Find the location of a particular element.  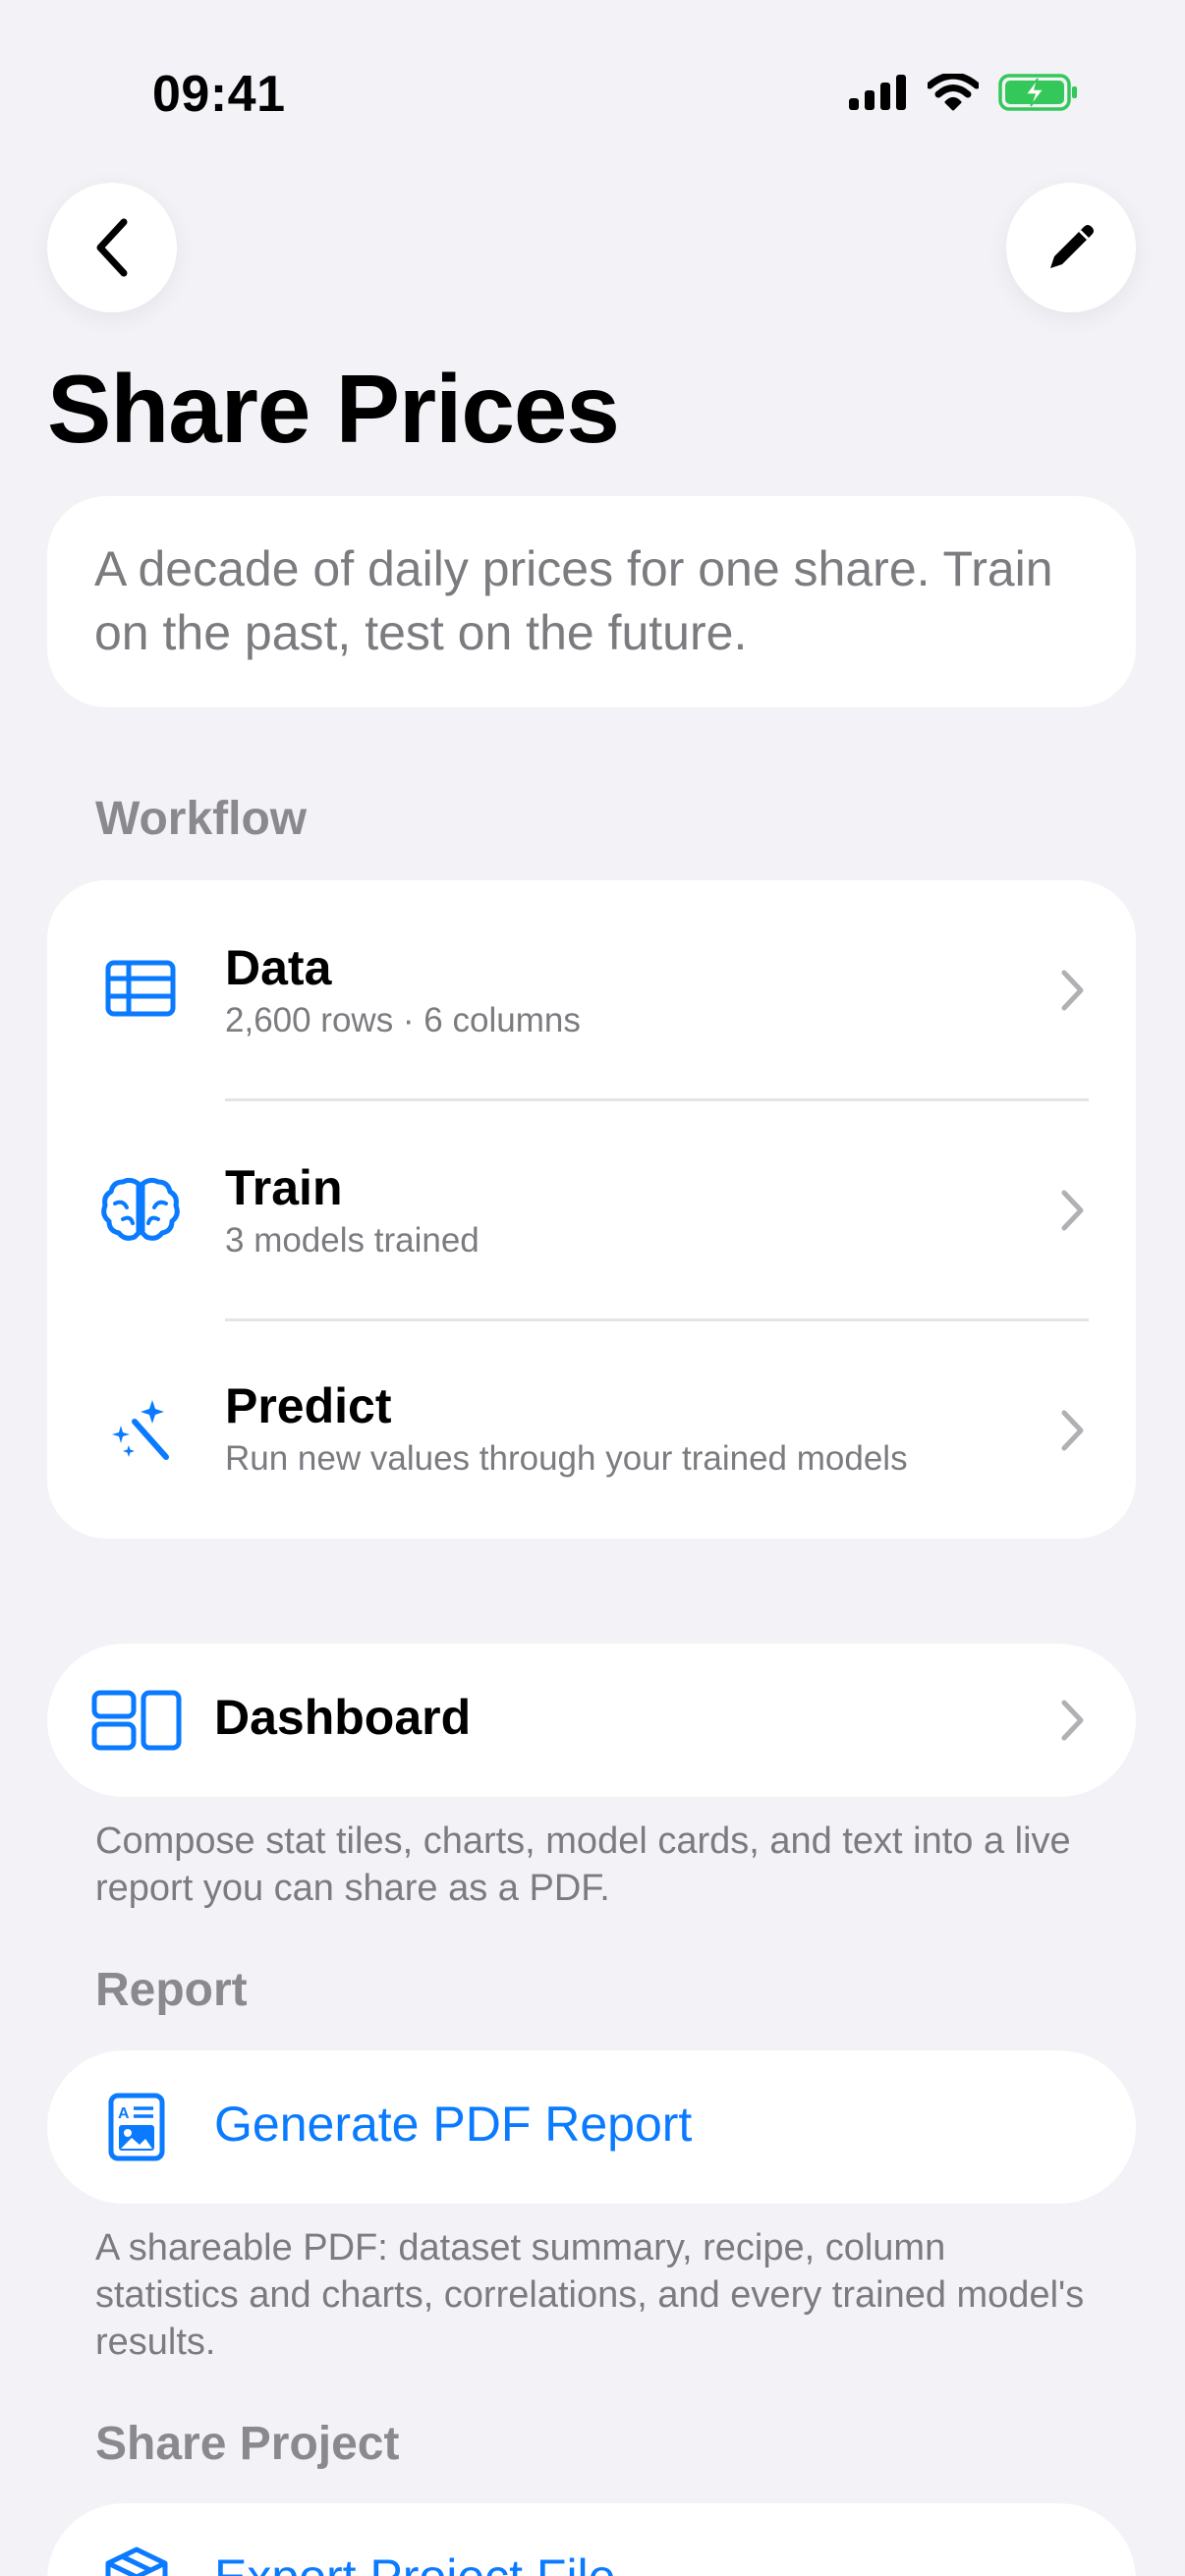

workflow-item-subtitle: 3 models trained is located at coordinates (352, 1240).